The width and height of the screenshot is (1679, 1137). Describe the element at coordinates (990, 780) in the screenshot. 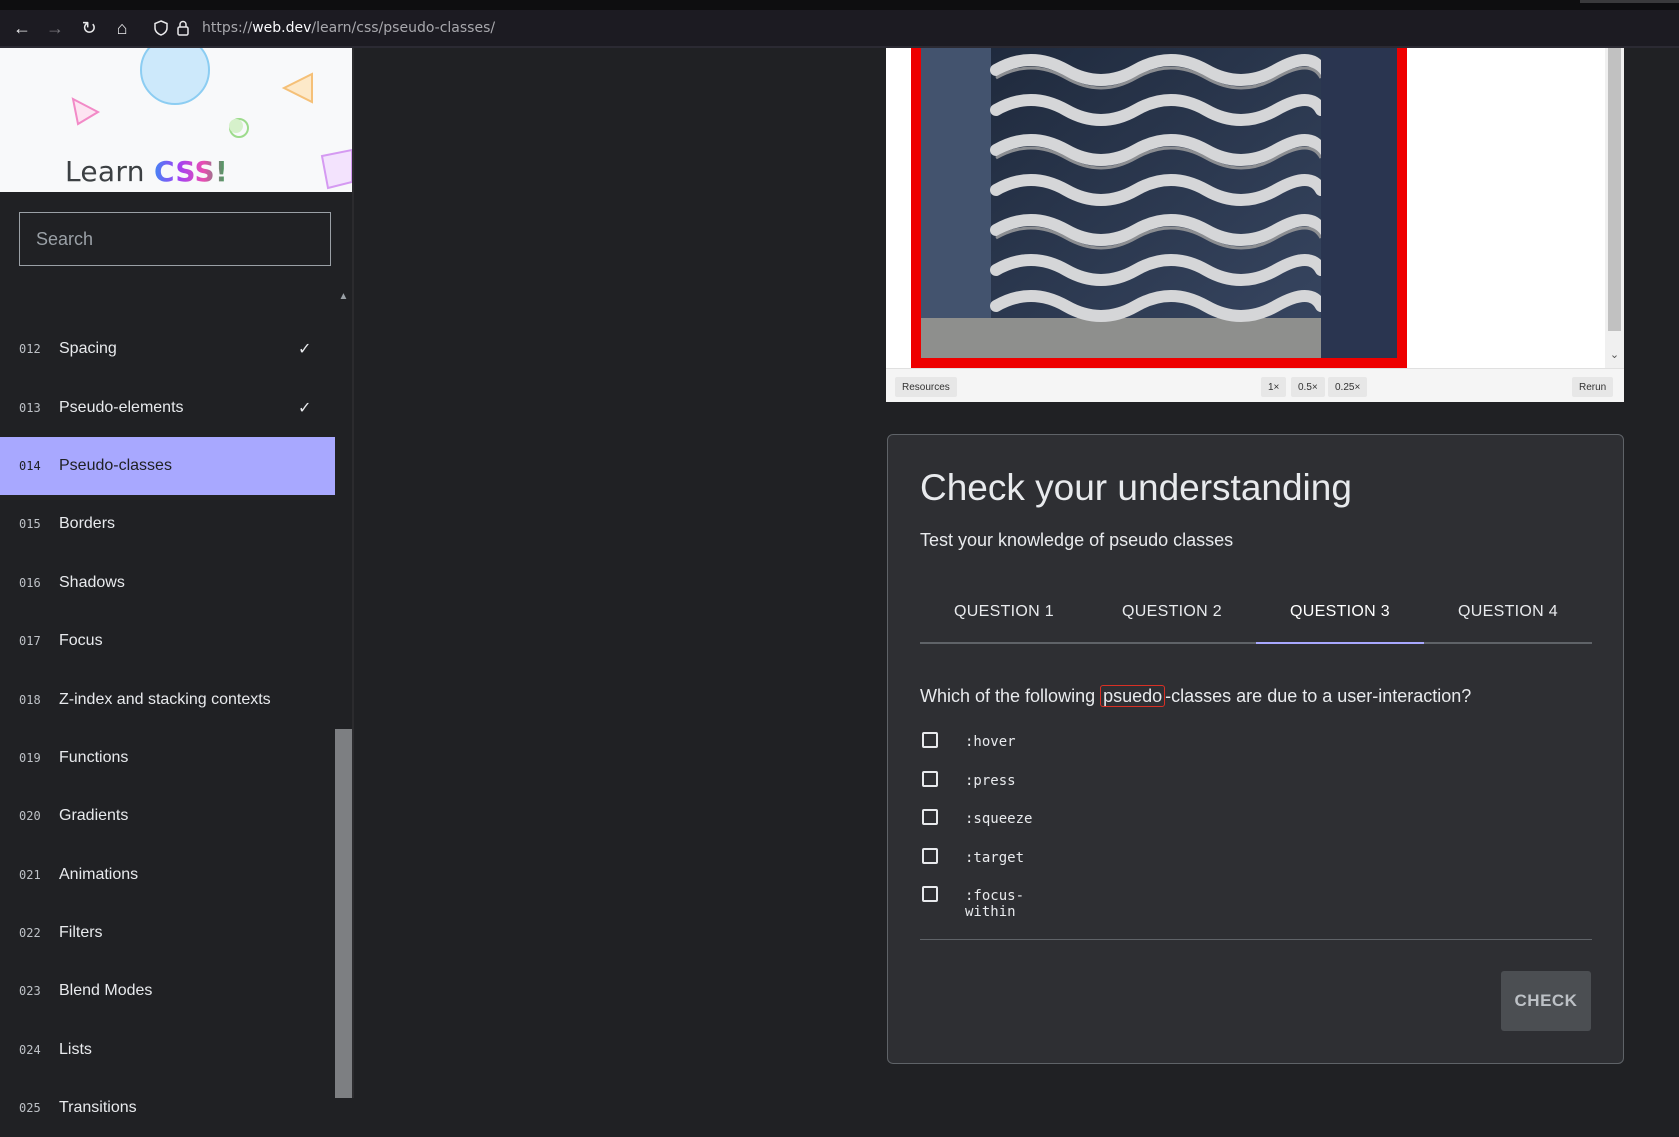

I see `option-label: :press` at that location.